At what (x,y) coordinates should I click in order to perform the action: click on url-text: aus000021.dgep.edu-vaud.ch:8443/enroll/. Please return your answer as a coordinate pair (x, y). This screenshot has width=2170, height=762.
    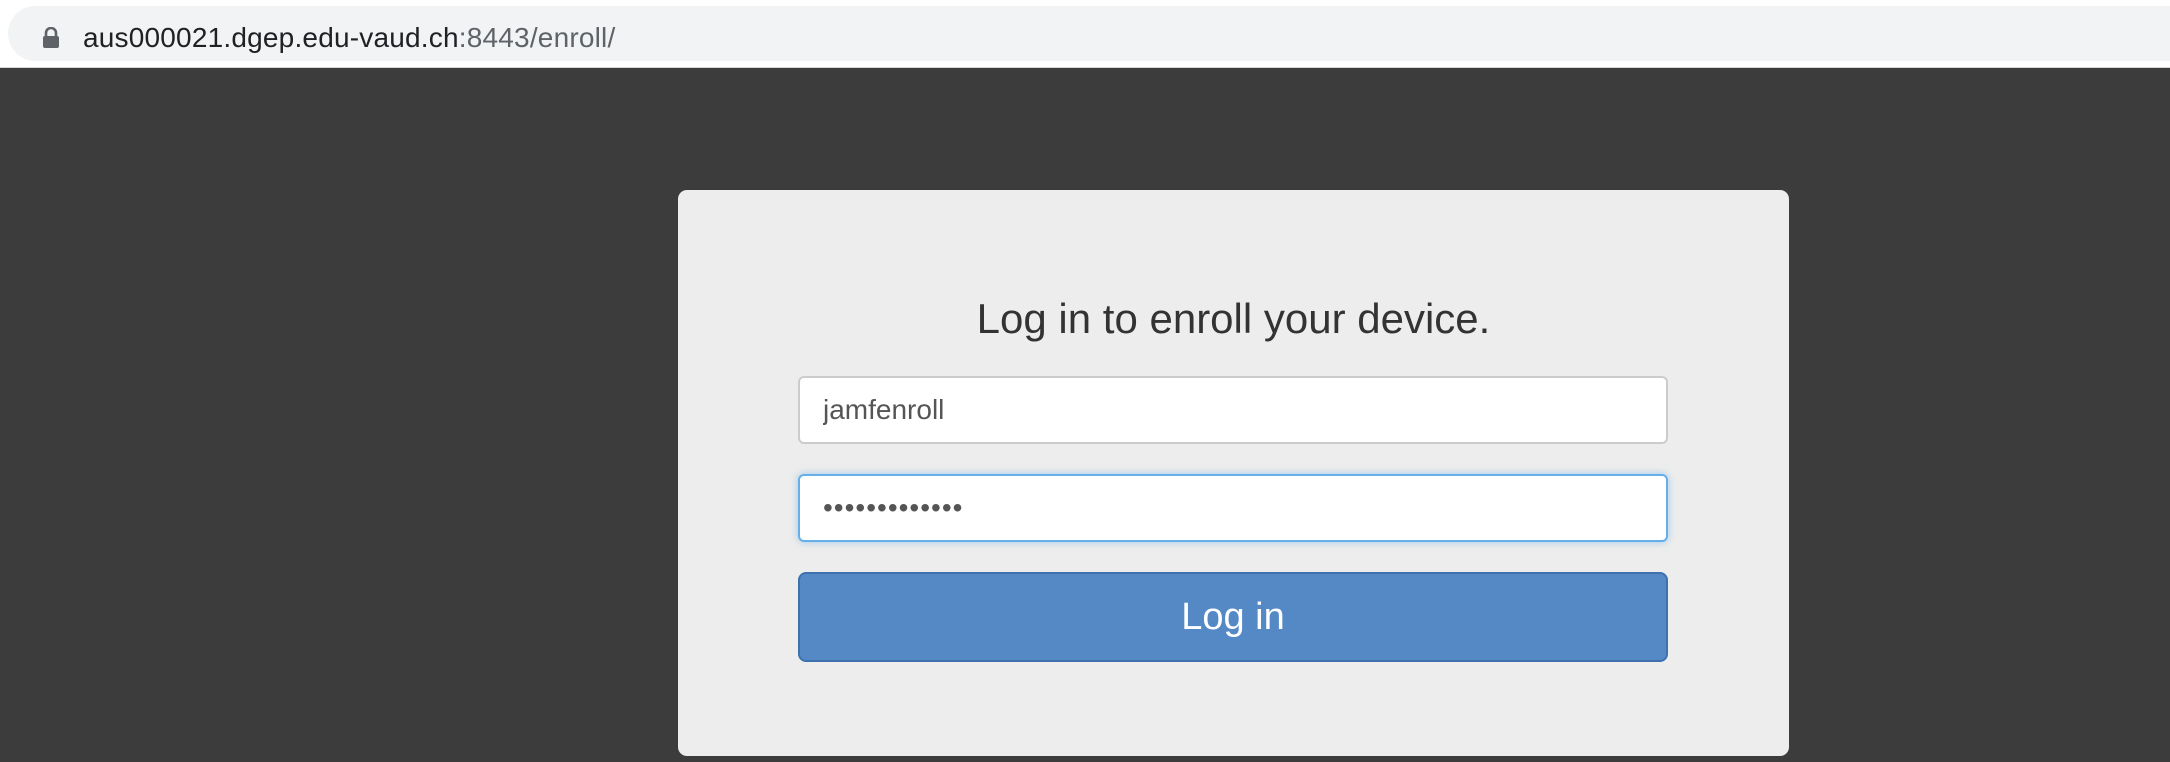
    Looking at the image, I should click on (349, 38).